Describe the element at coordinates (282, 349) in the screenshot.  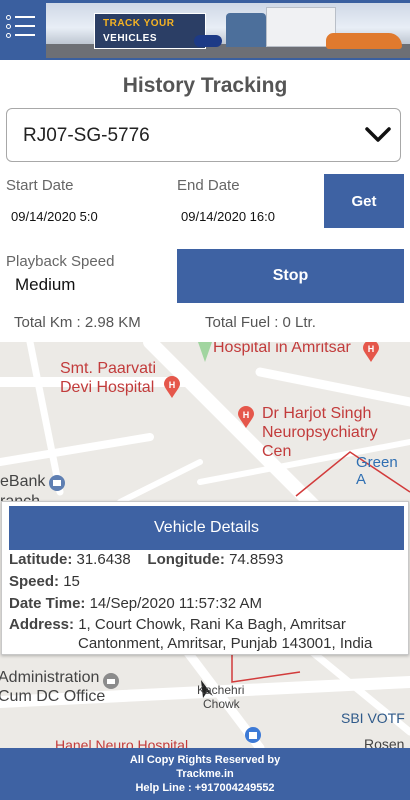
I see `map-label-hospital-amritsar: Hospital in Amritsar` at that location.